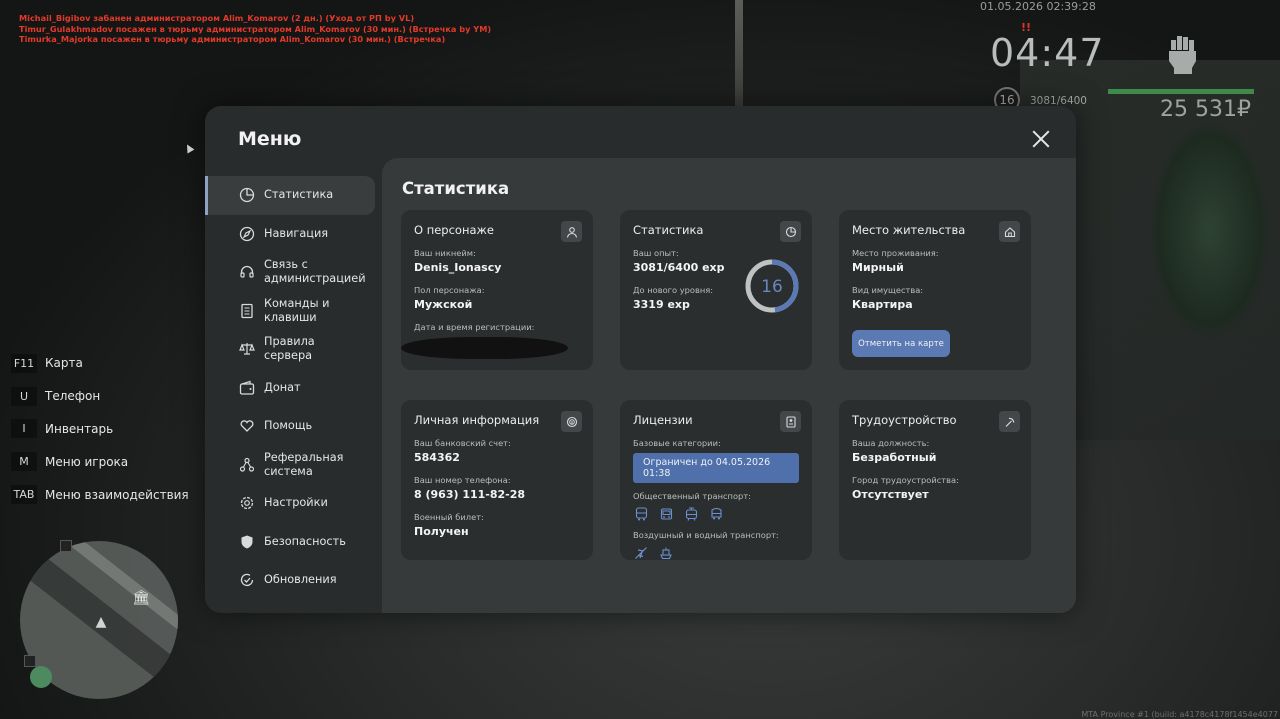 This screenshot has width=1280, height=719. What do you see at coordinates (456, 188) in the screenshot?
I see `content-title: Статистика` at bounding box center [456, 188].